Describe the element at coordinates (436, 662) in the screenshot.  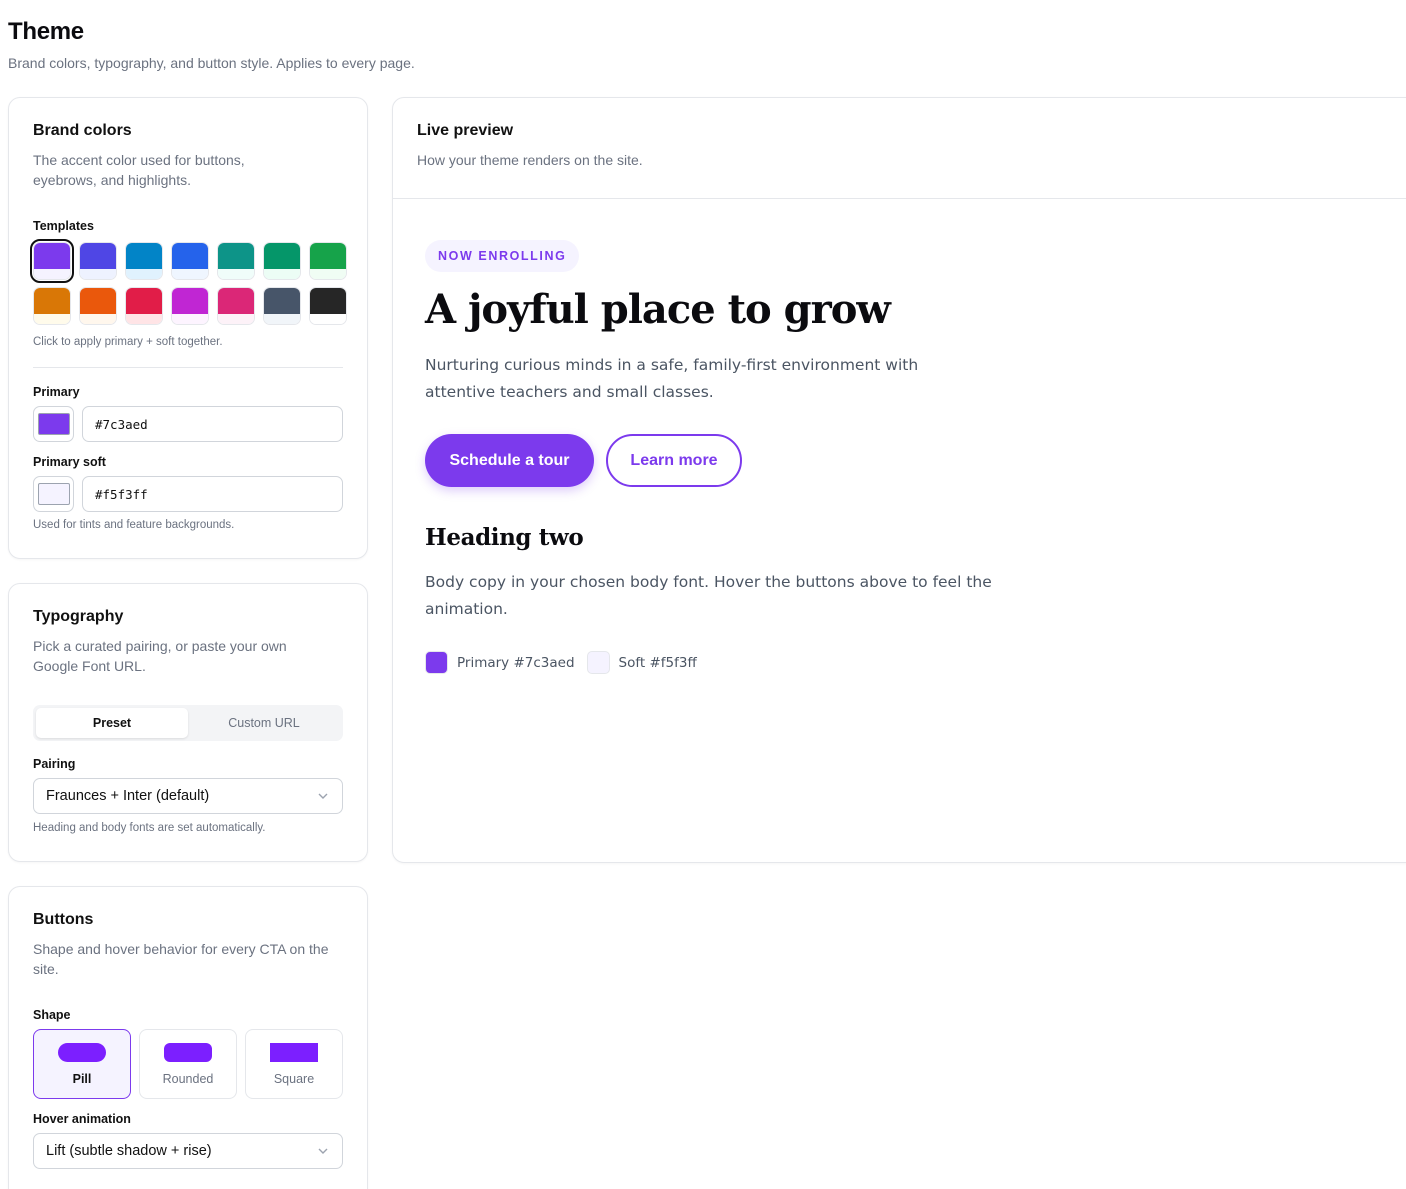
I see `legend-primary-swatch` at that location.